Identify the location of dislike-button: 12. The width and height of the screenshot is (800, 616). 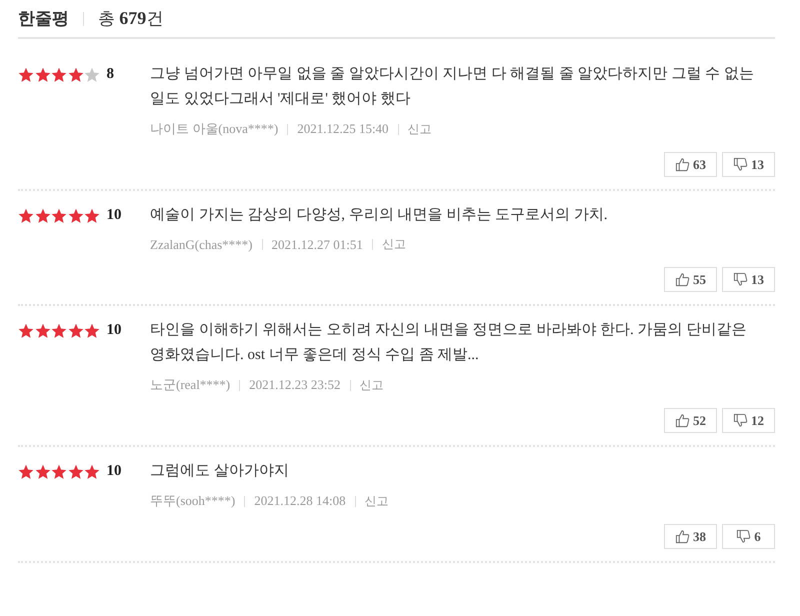
(748, 420).